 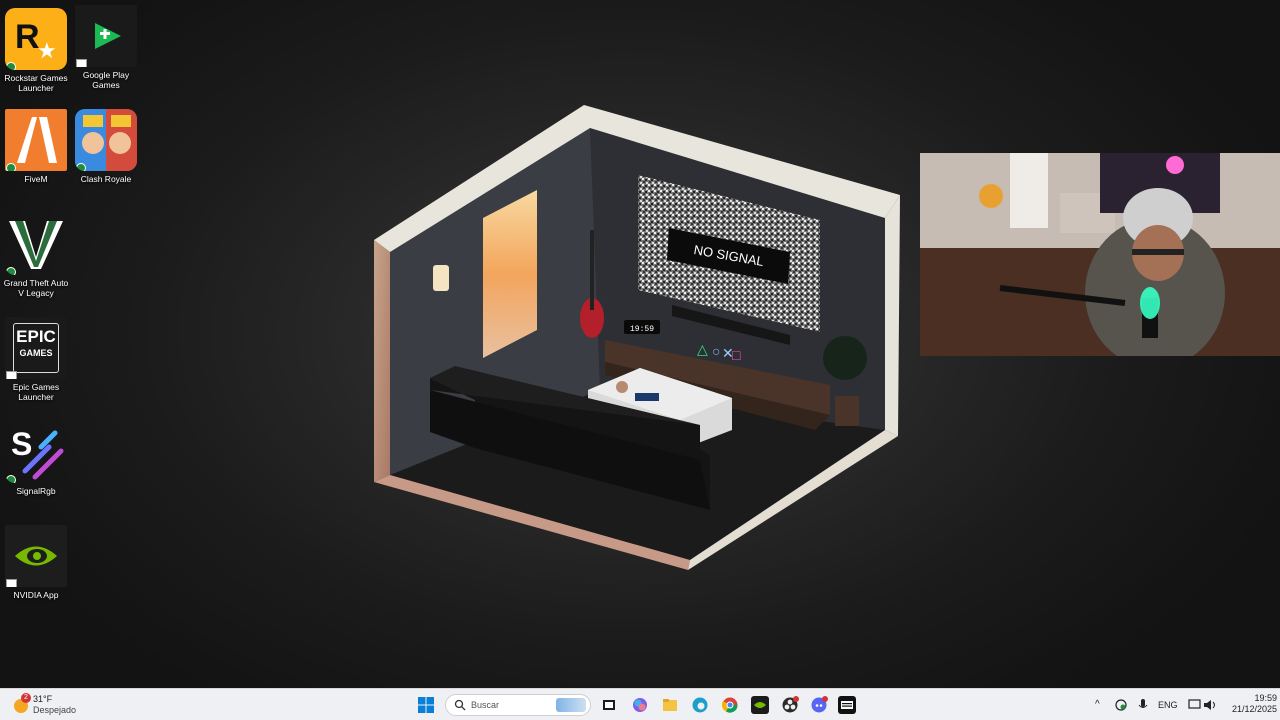 I want to click on desktop-icon-label: NVIDIA App, so click(x=36, y=595).